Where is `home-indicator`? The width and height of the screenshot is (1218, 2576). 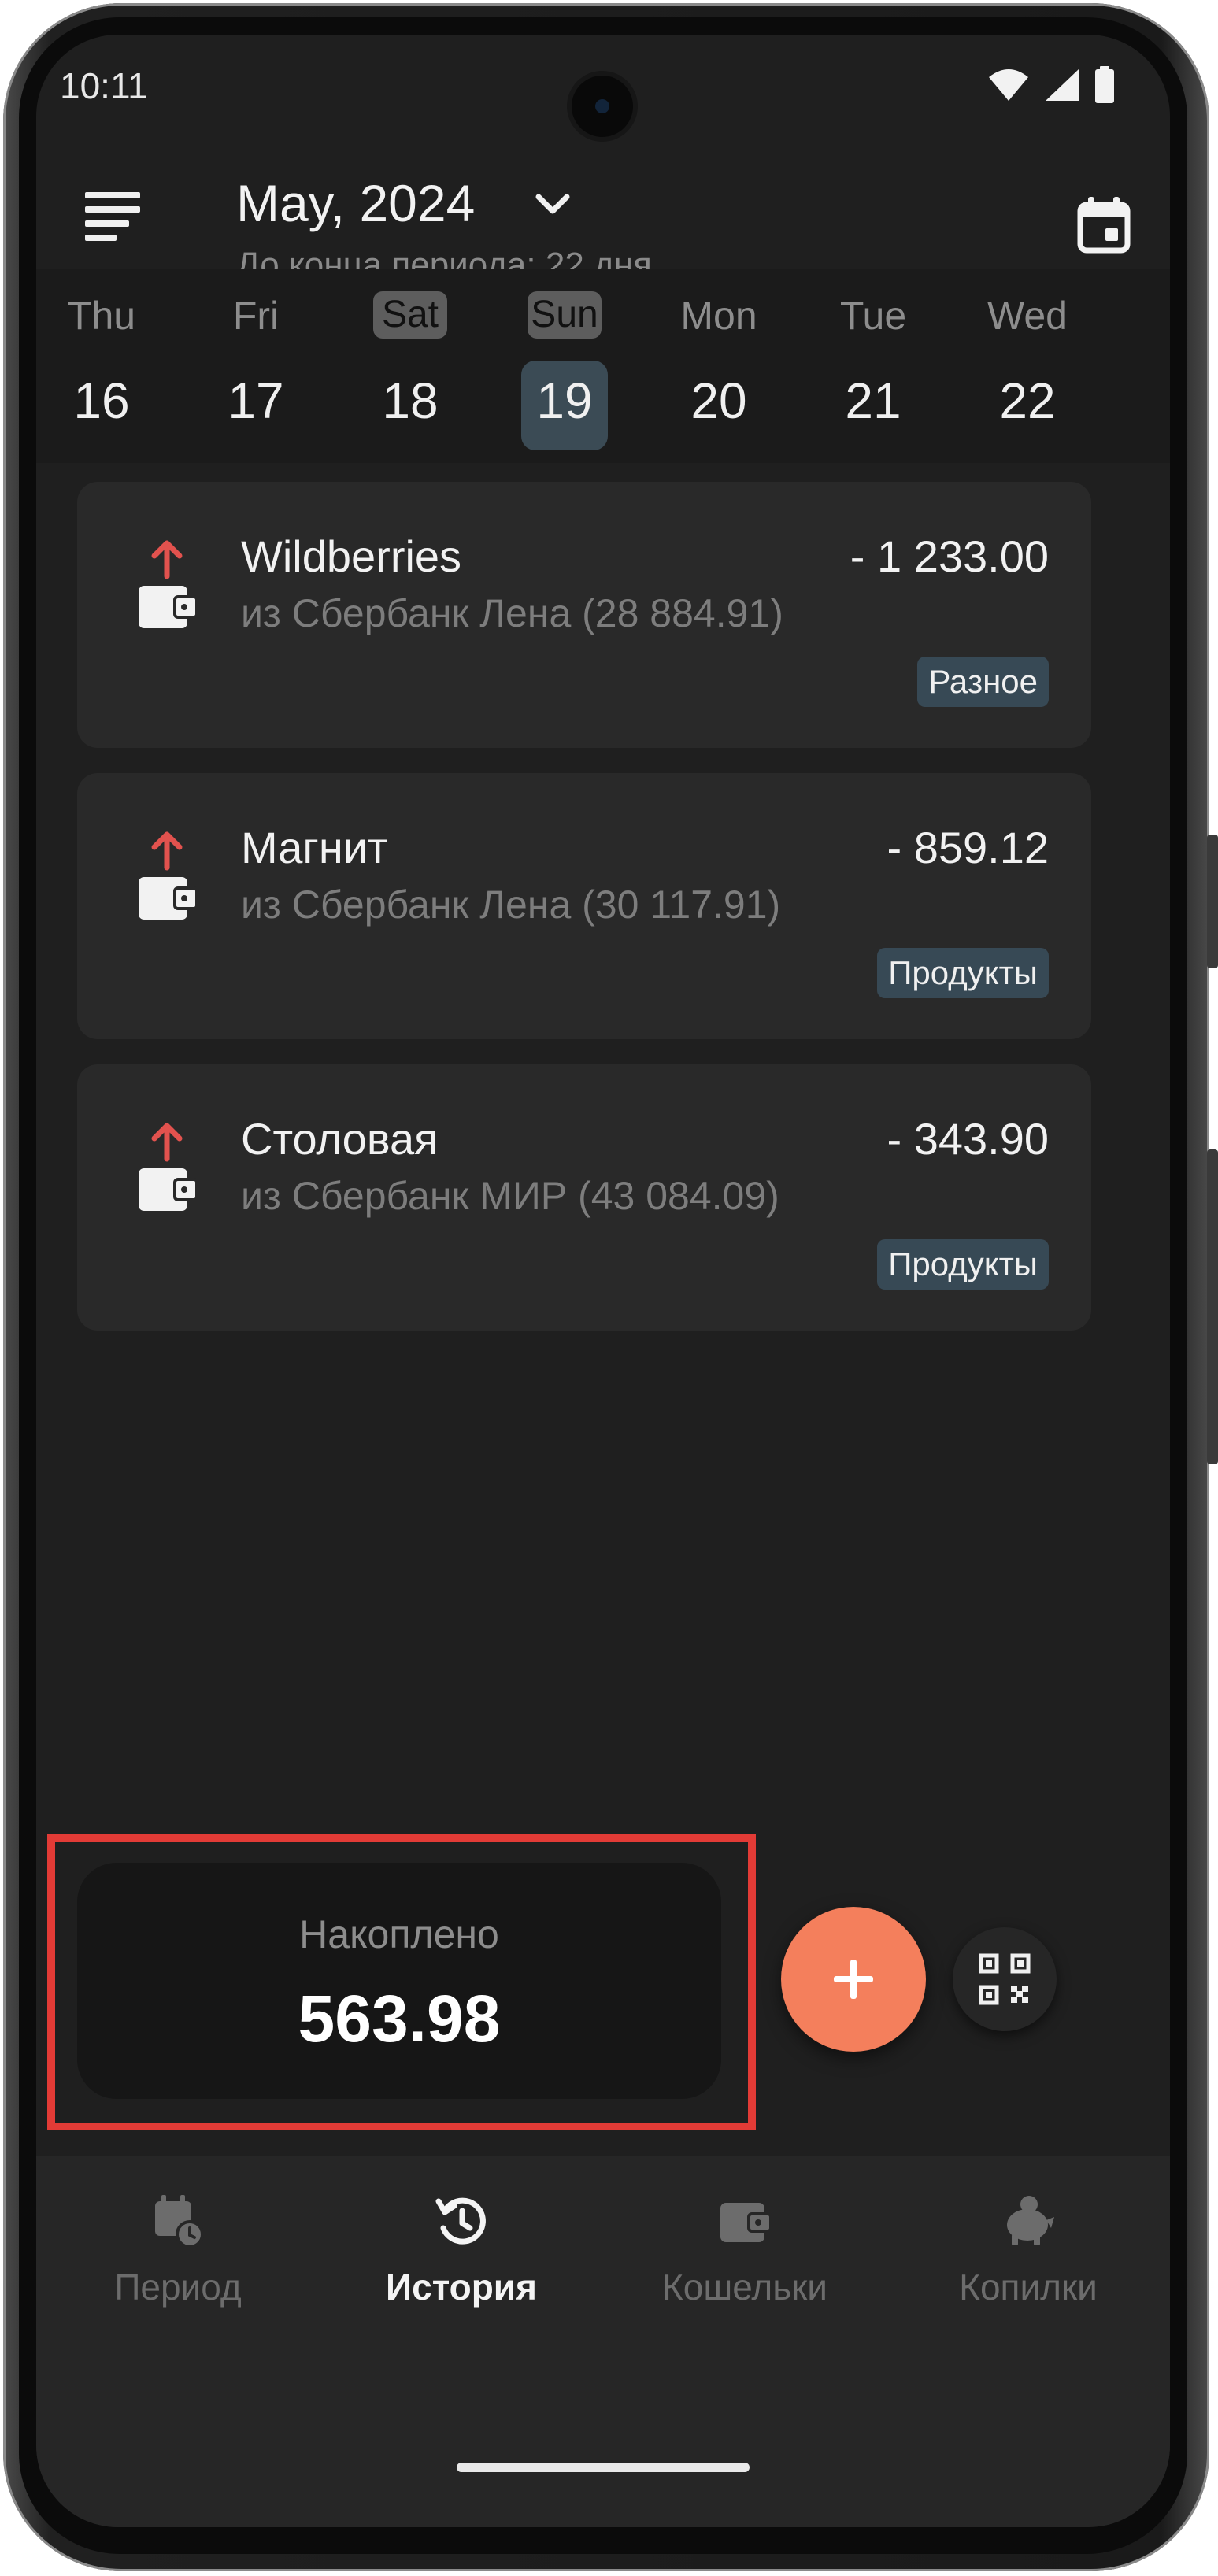
home-indicator is located at coordinates (603, 2467).